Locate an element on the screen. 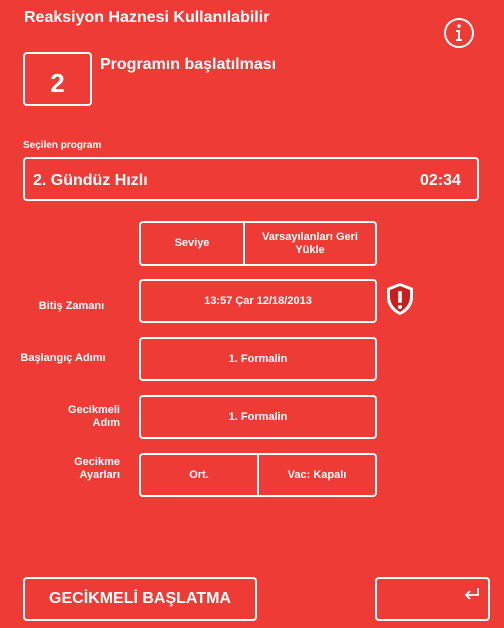 The width and height of the screenshot is (504, 628). start-step-label: Başlangıç Adımı is located at coordinates (63, 358).